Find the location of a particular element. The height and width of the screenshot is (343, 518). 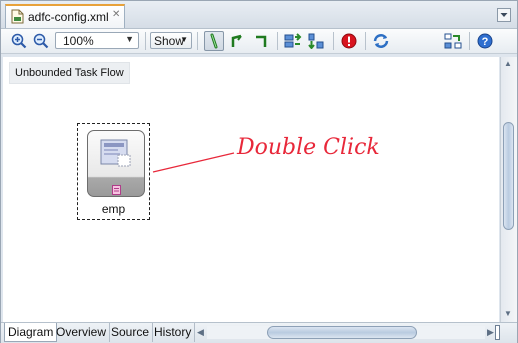

tab-label: adfc-config.xml is located at coordinates (68, 17).